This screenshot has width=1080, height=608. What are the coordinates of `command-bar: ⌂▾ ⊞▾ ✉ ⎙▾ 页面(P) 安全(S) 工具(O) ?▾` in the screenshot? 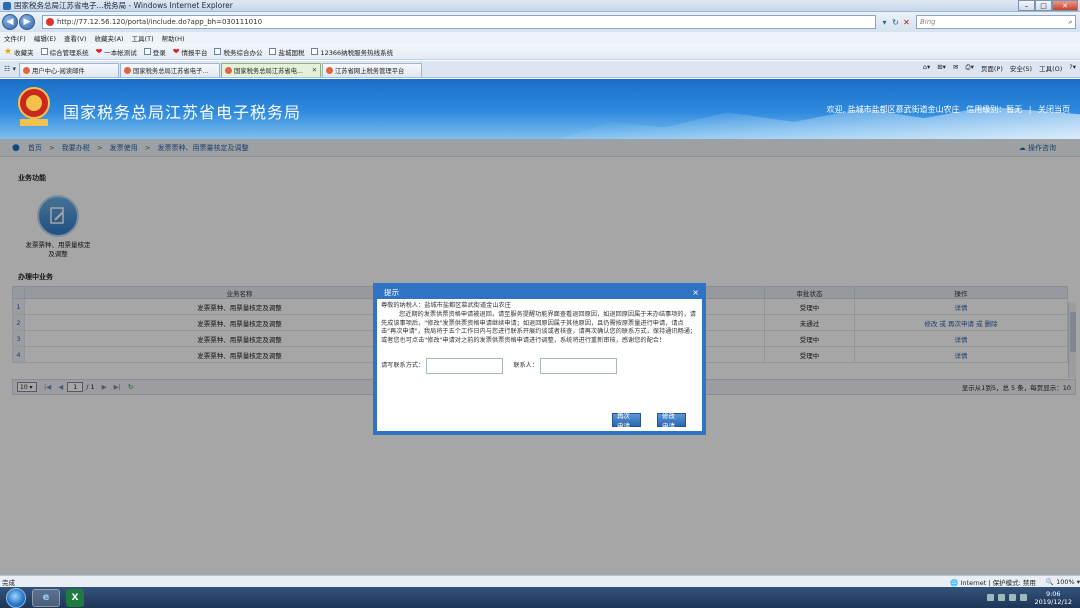 It's located at (996, 68).